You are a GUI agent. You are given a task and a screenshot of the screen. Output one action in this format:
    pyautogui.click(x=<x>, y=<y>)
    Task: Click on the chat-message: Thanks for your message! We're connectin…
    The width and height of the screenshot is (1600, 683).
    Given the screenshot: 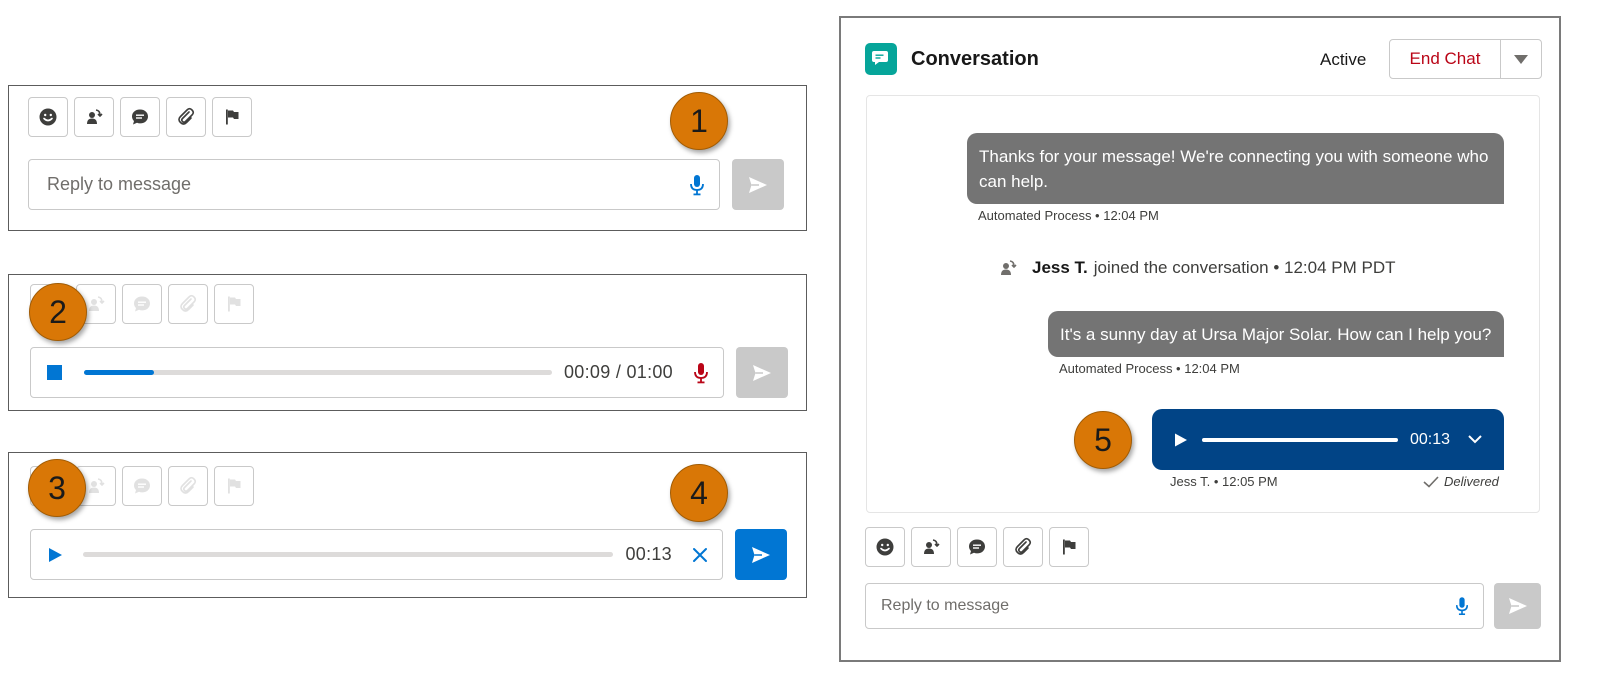 What is the action you would take?
    pyautogui.click(x=1235, y=168)
    